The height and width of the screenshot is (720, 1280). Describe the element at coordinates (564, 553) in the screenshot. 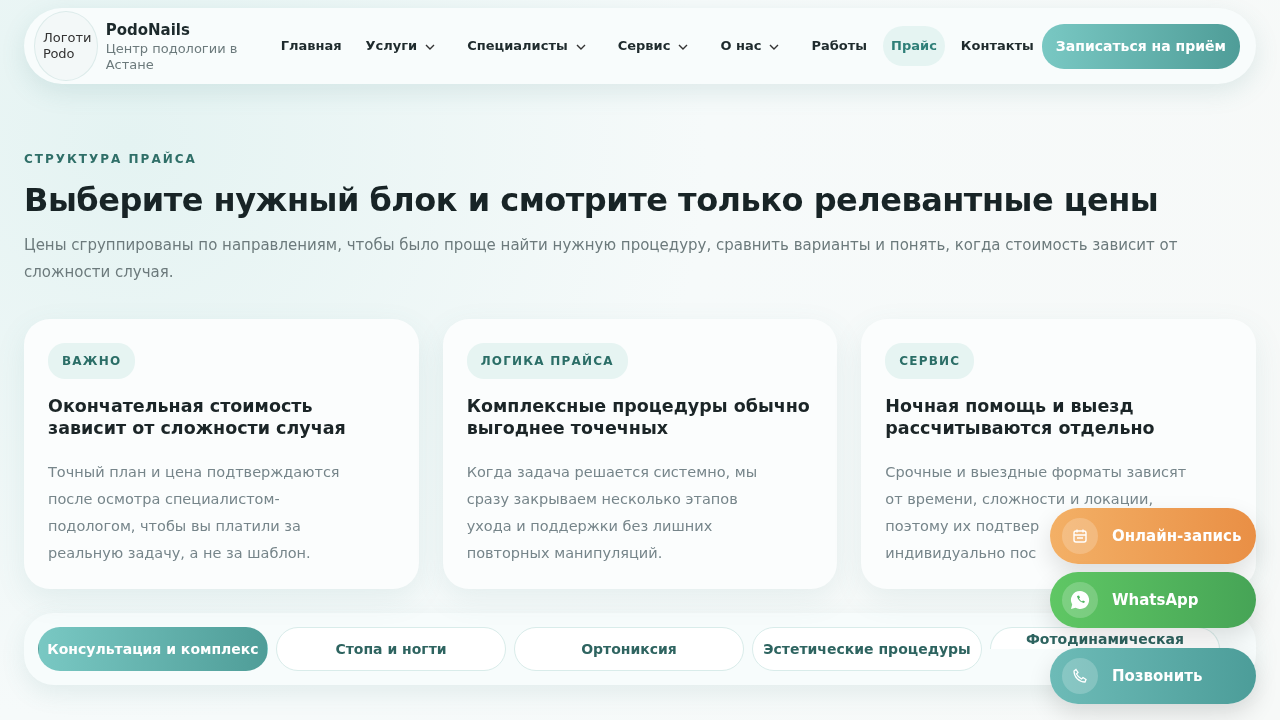

I see `card-text-line: повторных манипуляций.` at that location.